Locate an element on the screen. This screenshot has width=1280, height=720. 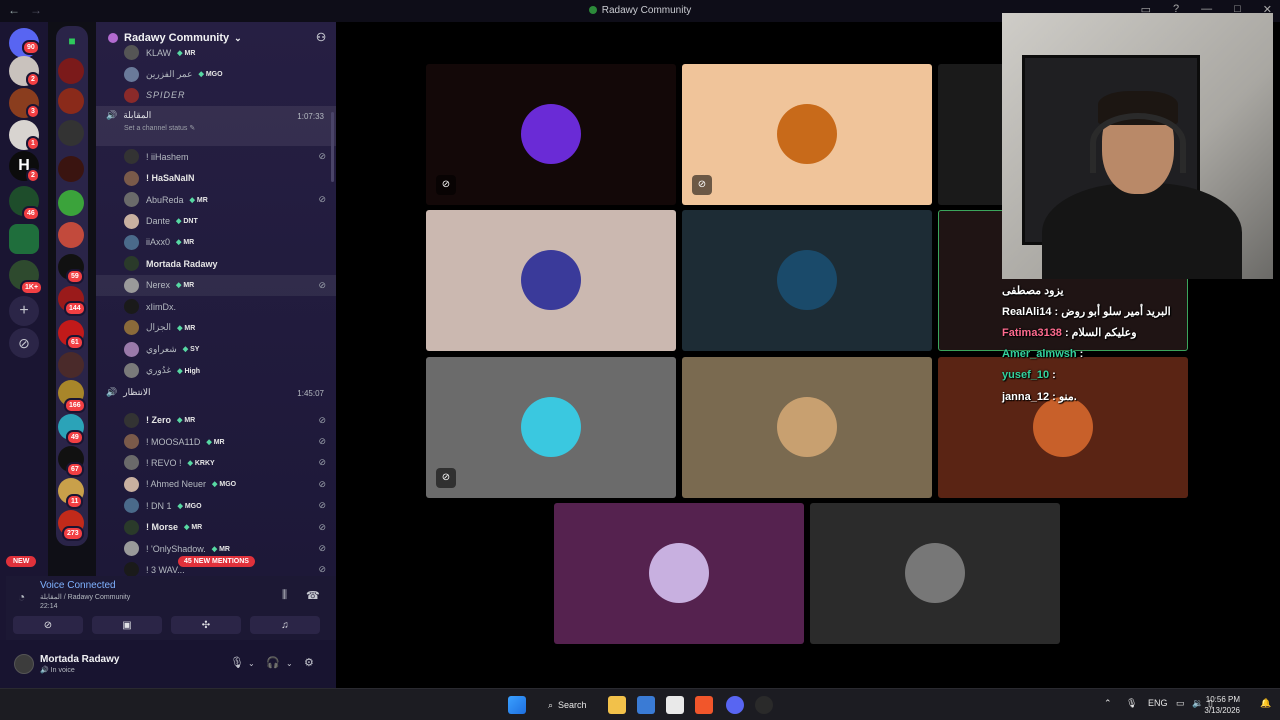
voice-user: ! Ahmed NeuerMGO⊘ is located at coordinates (216, 484).